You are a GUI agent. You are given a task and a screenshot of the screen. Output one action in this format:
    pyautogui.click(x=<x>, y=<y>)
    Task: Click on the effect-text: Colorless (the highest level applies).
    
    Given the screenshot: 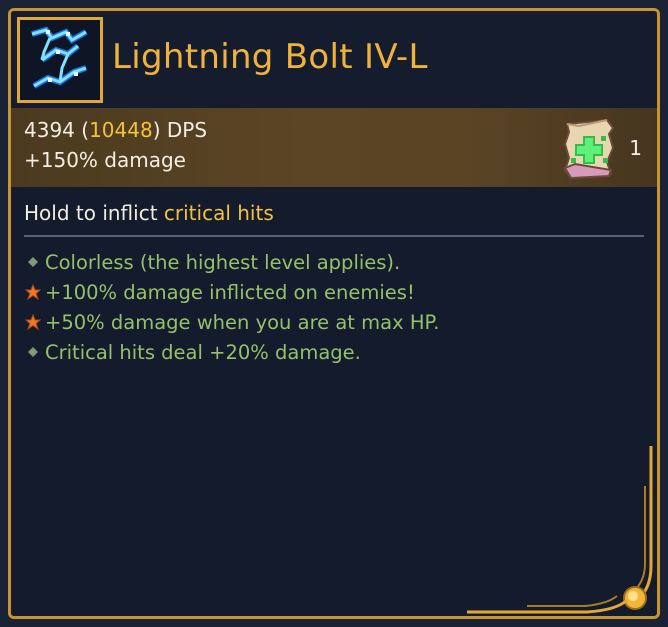 What is the action you would take?
    pyautogui.click(x=223, y=262)
    